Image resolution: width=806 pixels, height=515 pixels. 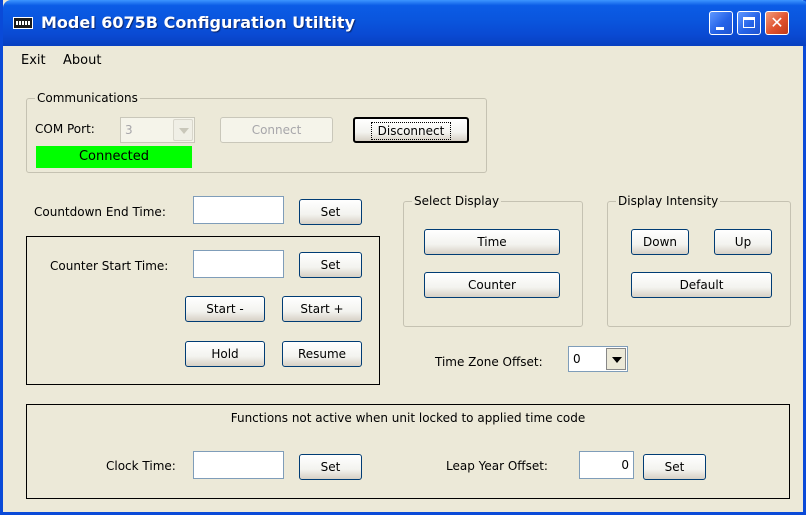 What do you see at coordinates (238, 264) in the screenshot?
I see `counter-start-time-input` at bounding box center [238, 264].